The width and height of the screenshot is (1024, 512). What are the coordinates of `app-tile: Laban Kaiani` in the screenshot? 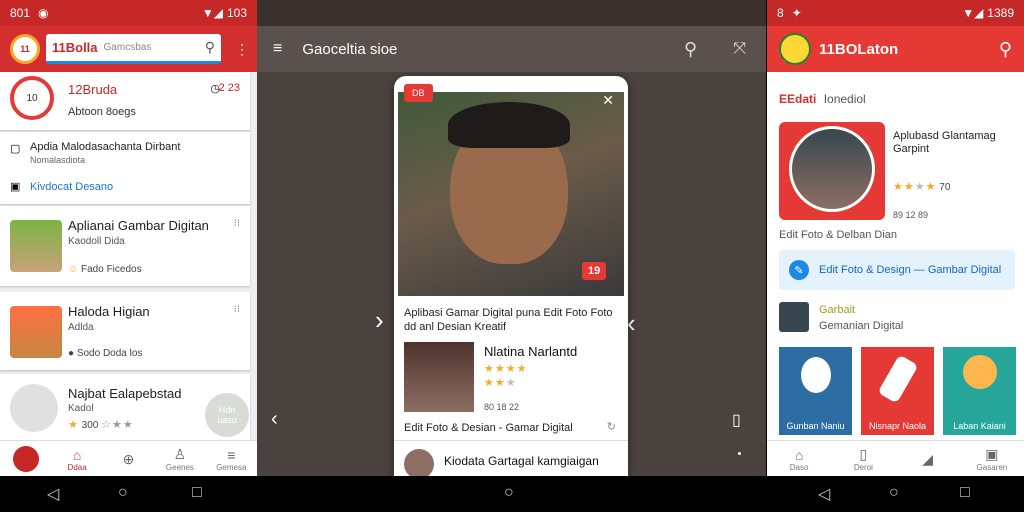 It's located at (979, 391).